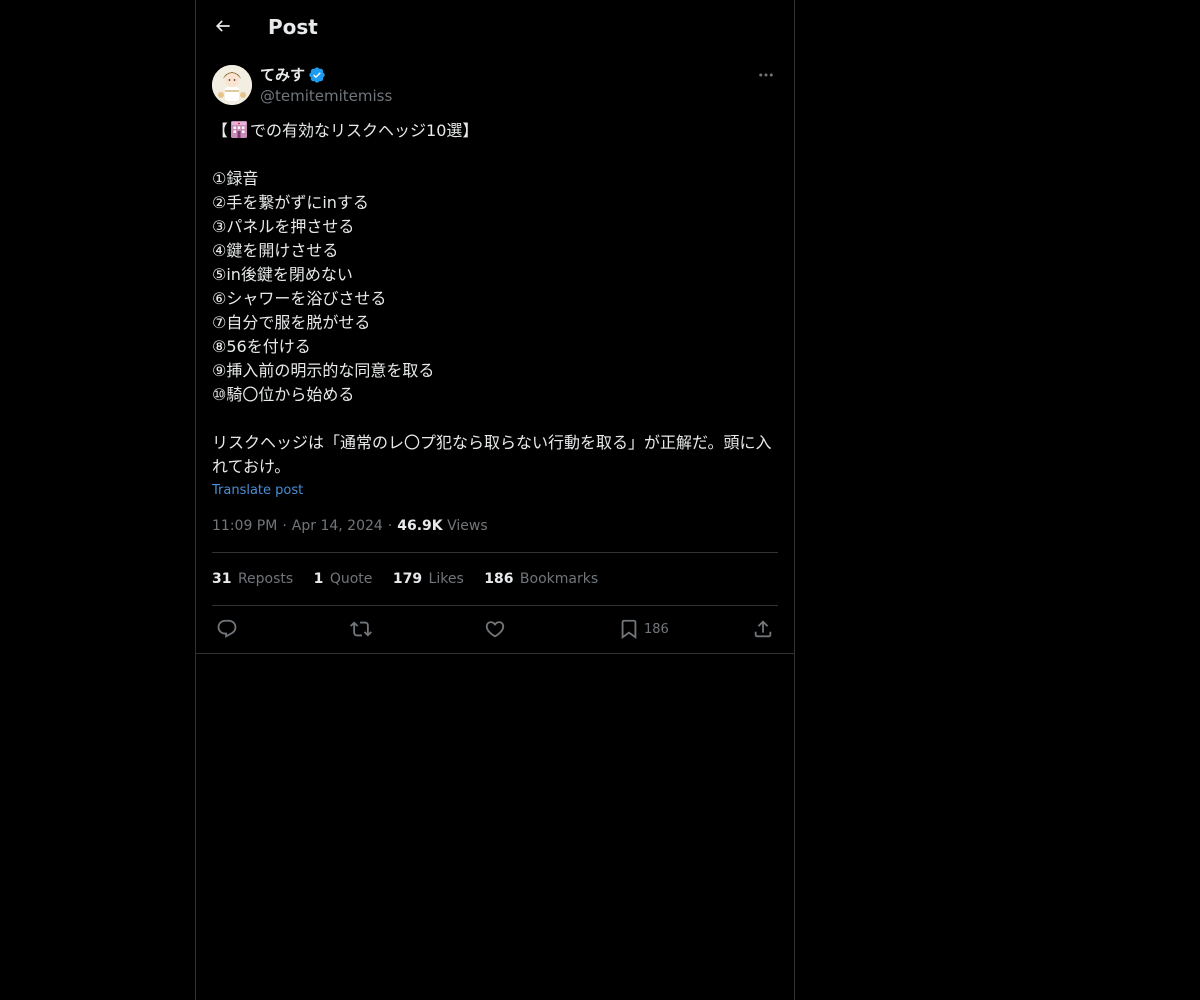 The image size is (1200, 1000). I want to click on share-button, so click(763, 629).